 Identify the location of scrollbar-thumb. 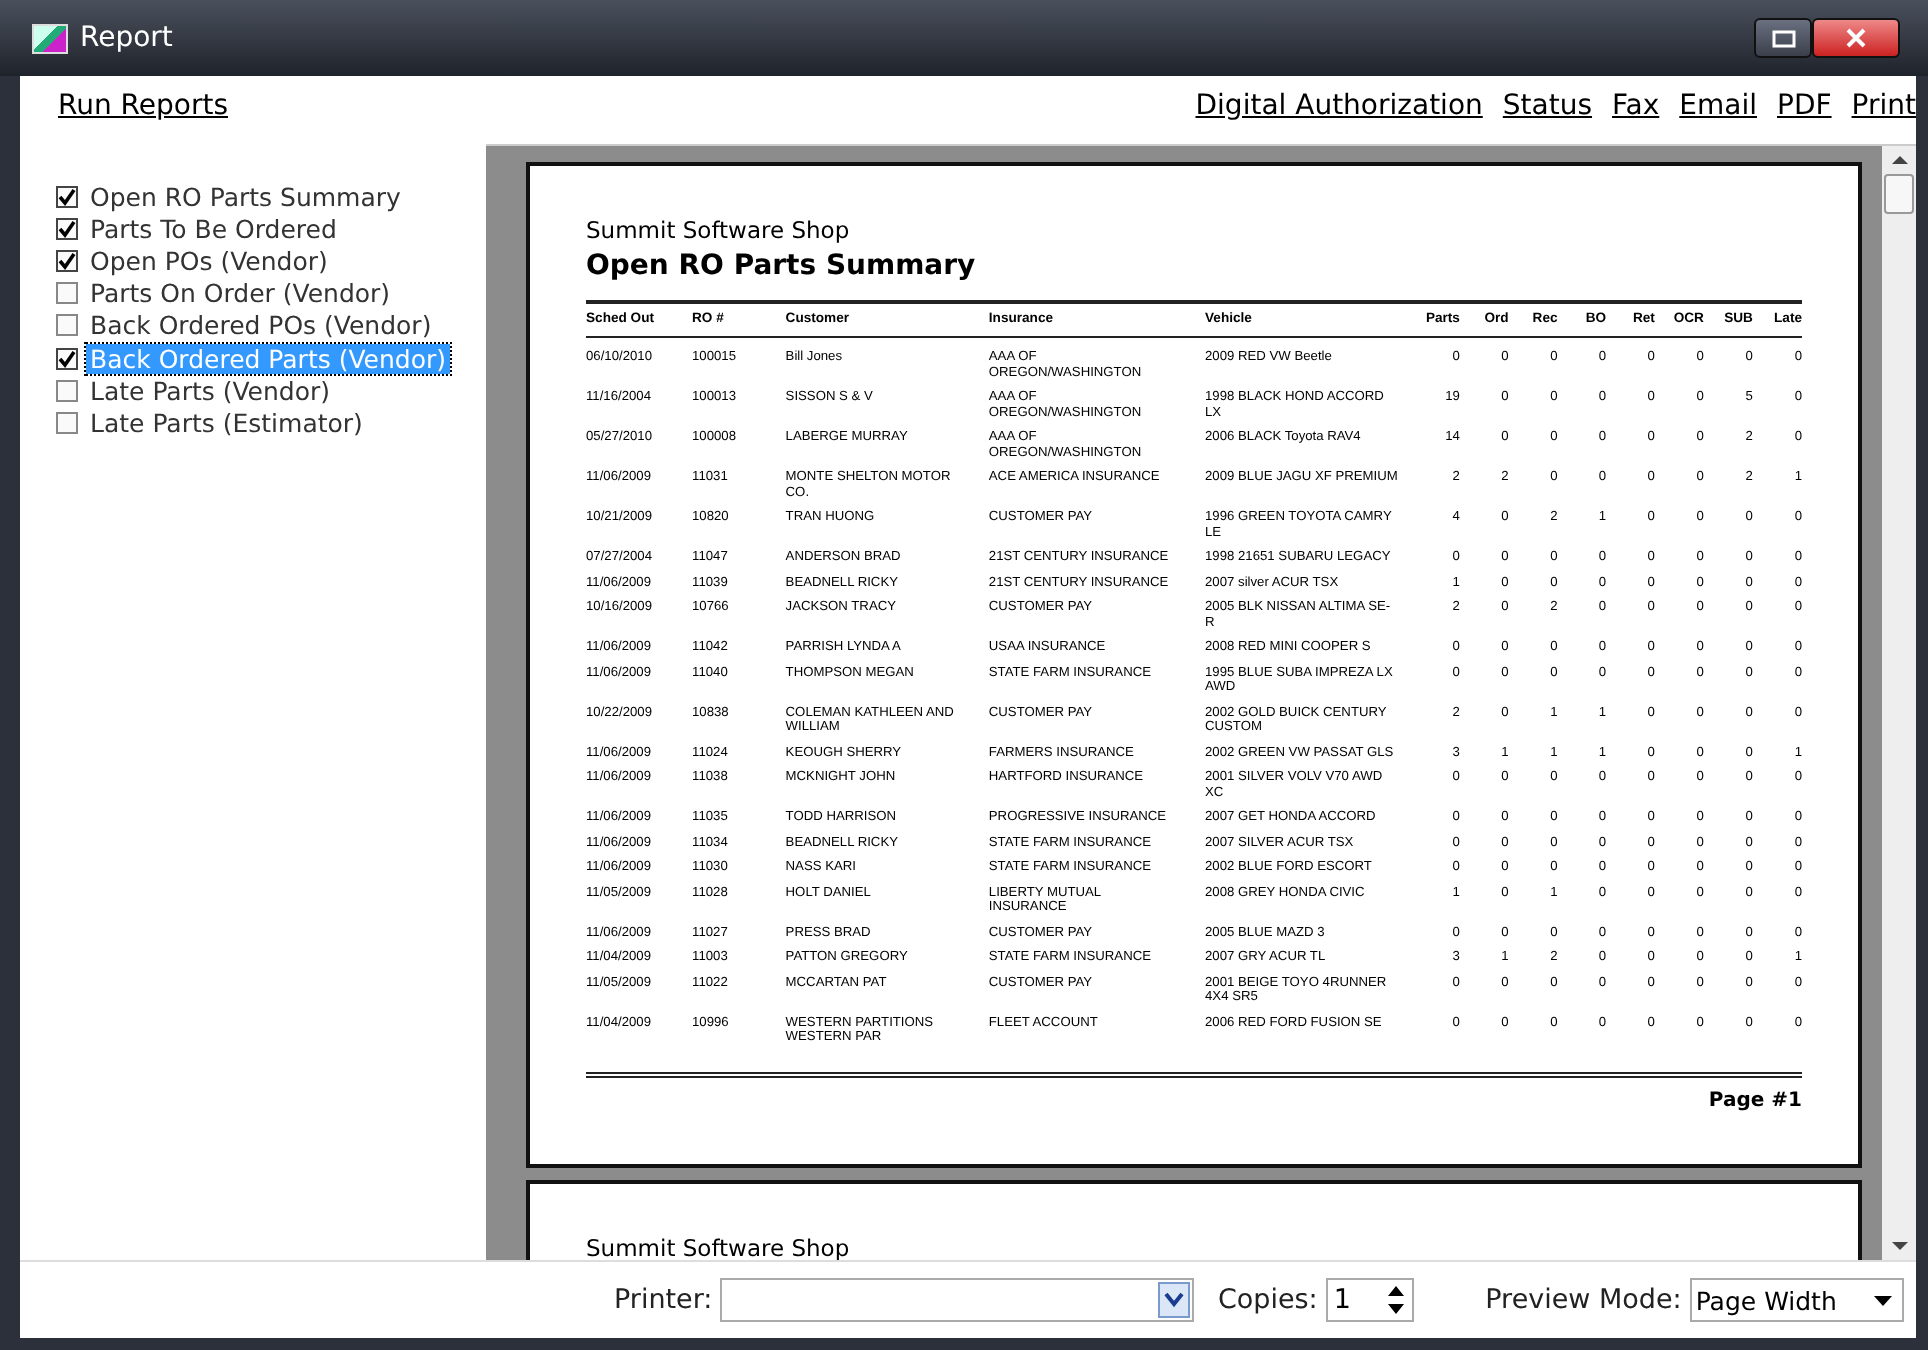
(1899, 194).